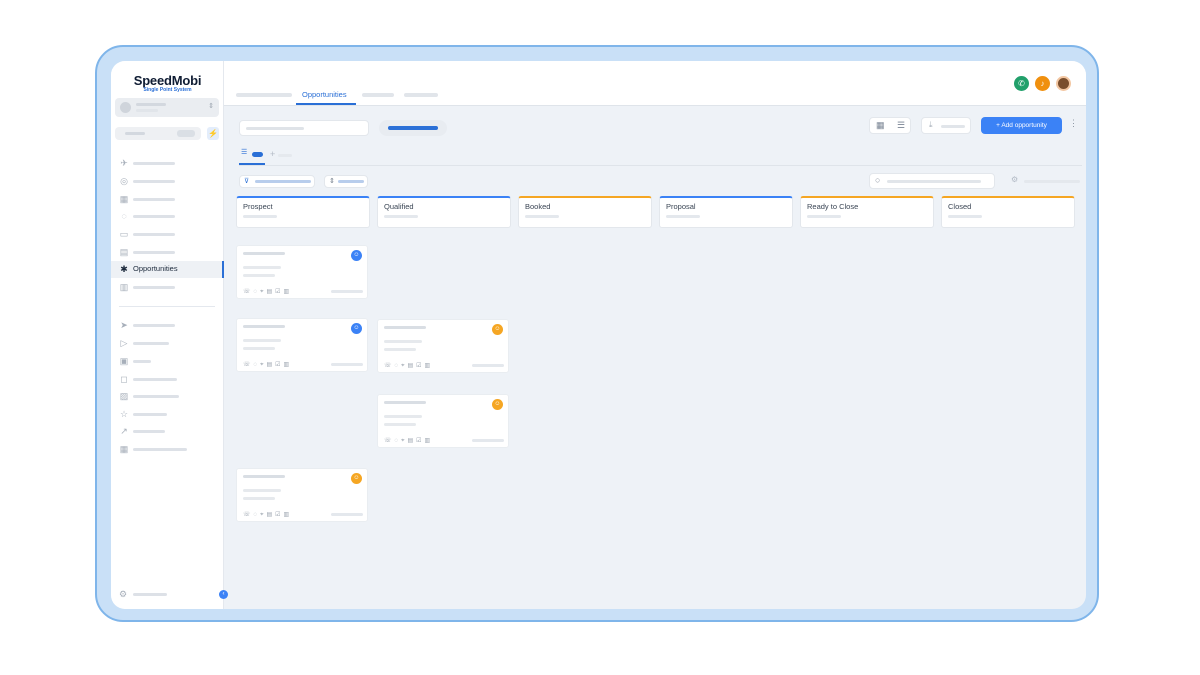 This screenshot has height=675, width=1200. I want to click on sidebar-item-contacts: ▤, so click(167, 252).